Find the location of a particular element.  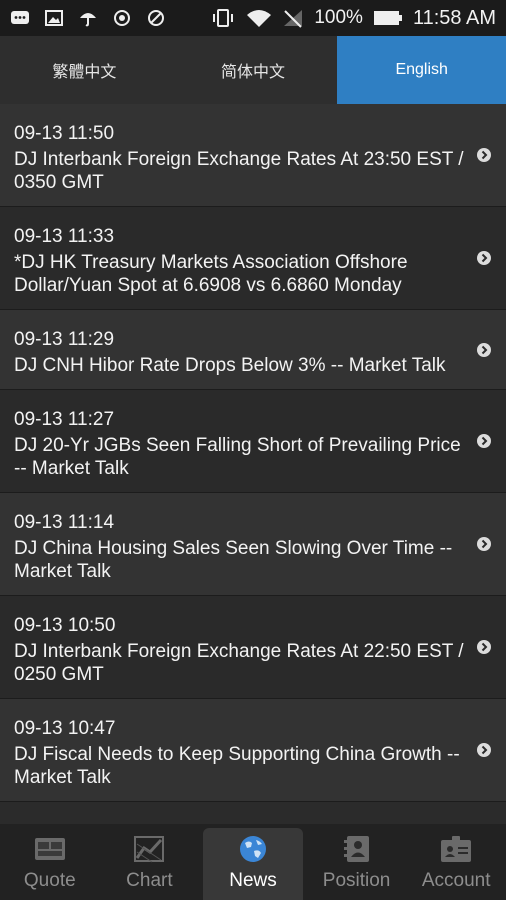

status-notification-icons is located at coordinates (88, 18).